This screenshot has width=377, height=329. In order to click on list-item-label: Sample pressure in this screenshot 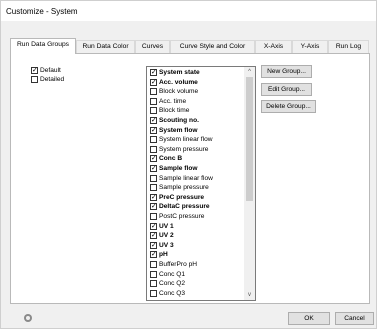, I will do `click(184, 188)`.